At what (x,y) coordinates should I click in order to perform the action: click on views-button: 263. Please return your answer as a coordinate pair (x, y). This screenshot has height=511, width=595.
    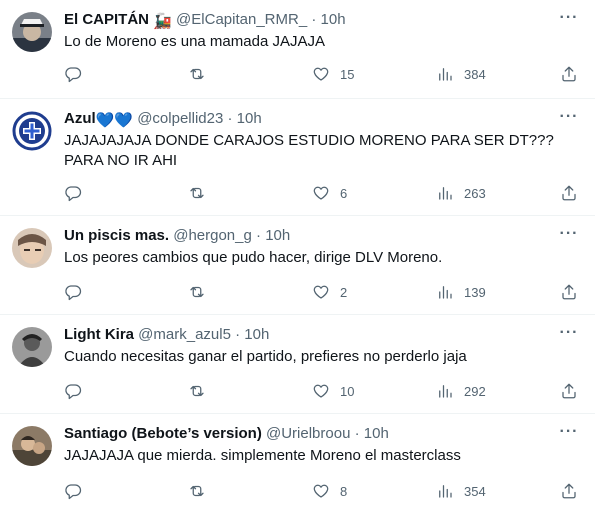
    Looking at the image, I should click on (461, 193).